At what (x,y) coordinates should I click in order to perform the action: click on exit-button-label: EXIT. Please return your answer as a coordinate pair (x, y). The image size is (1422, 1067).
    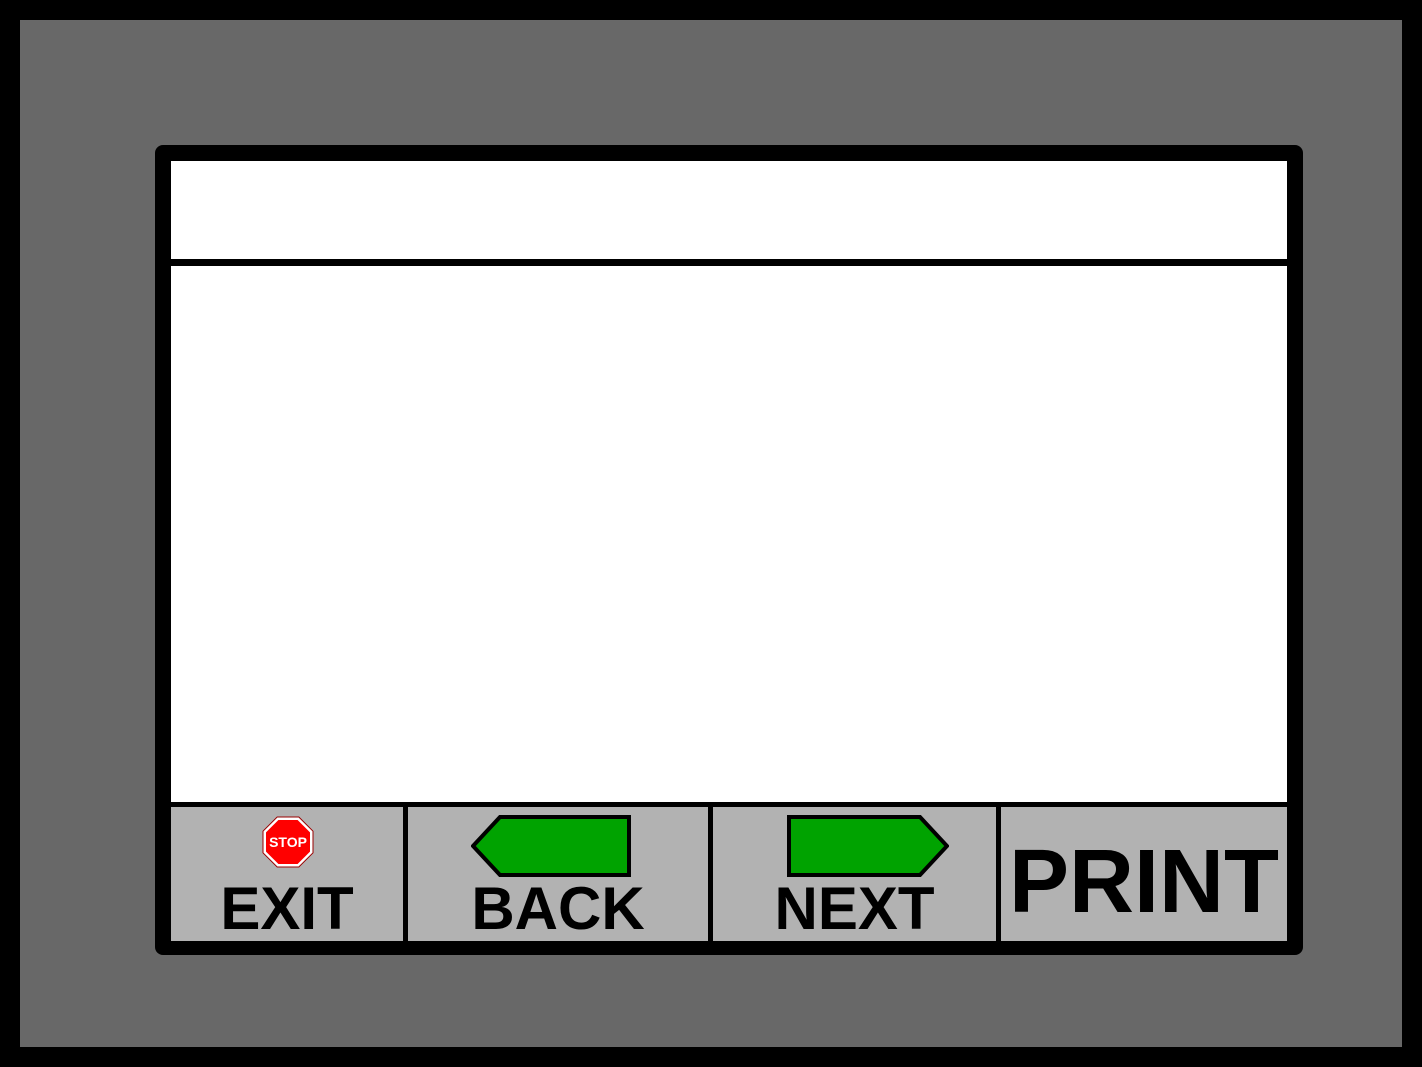
    Looking at the image, I should click on (287, 908).